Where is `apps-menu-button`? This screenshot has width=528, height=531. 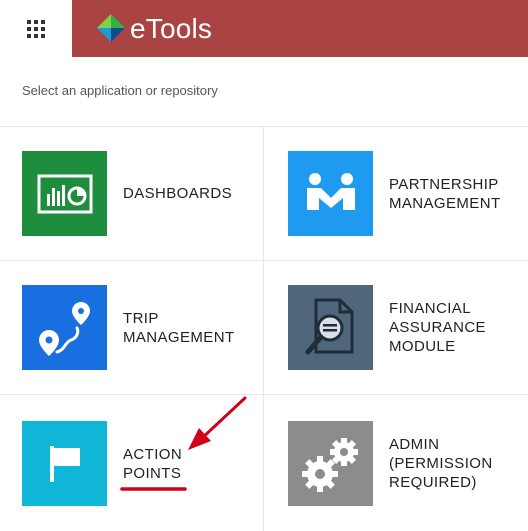
apps-menu-button is located at coordinates (36, 28).